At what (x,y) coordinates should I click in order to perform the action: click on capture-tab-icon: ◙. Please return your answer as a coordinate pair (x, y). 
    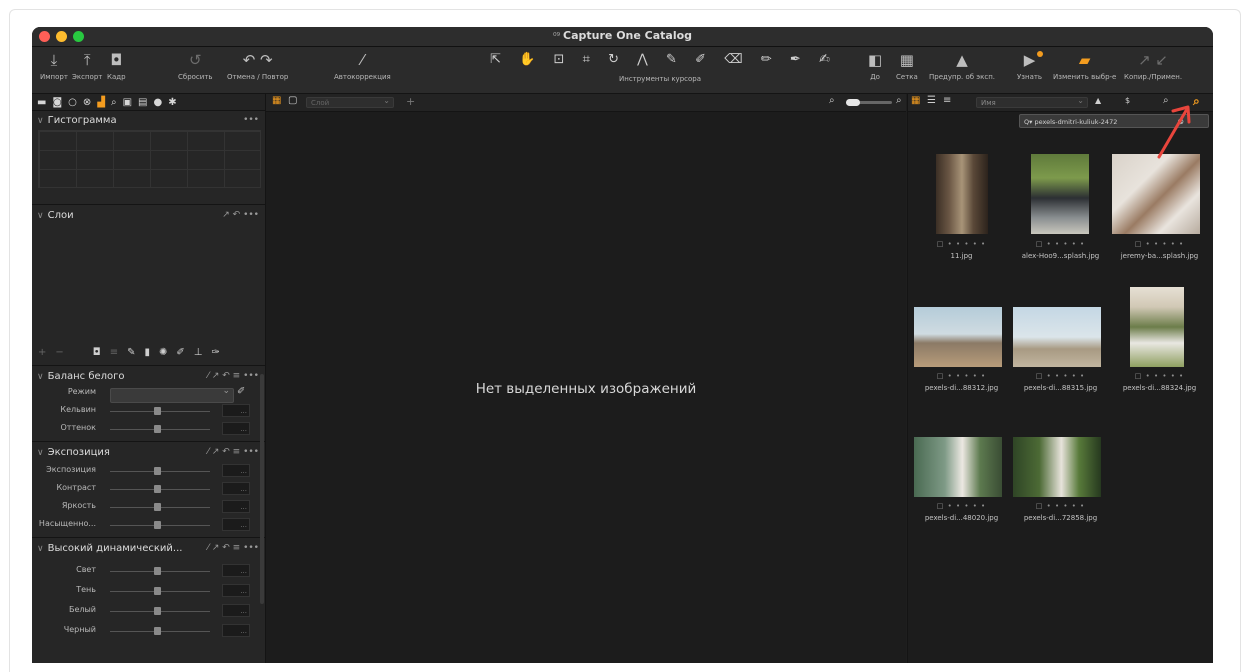
    Looking at the image, I should click on (57, 102).